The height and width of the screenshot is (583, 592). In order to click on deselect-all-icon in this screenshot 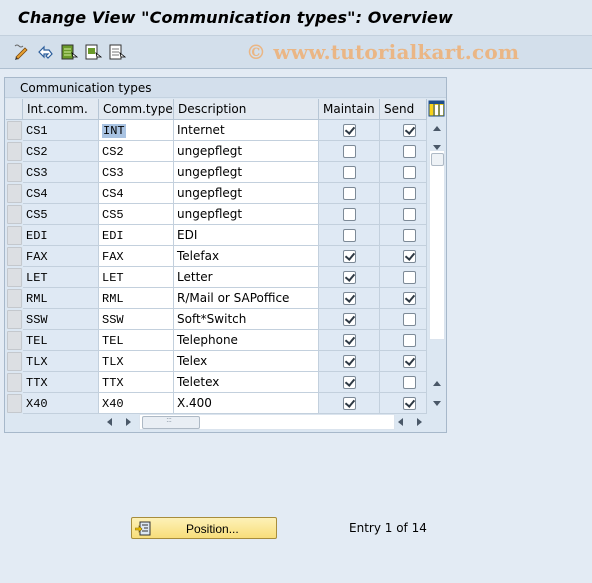, I will do `click(118, 52)`.